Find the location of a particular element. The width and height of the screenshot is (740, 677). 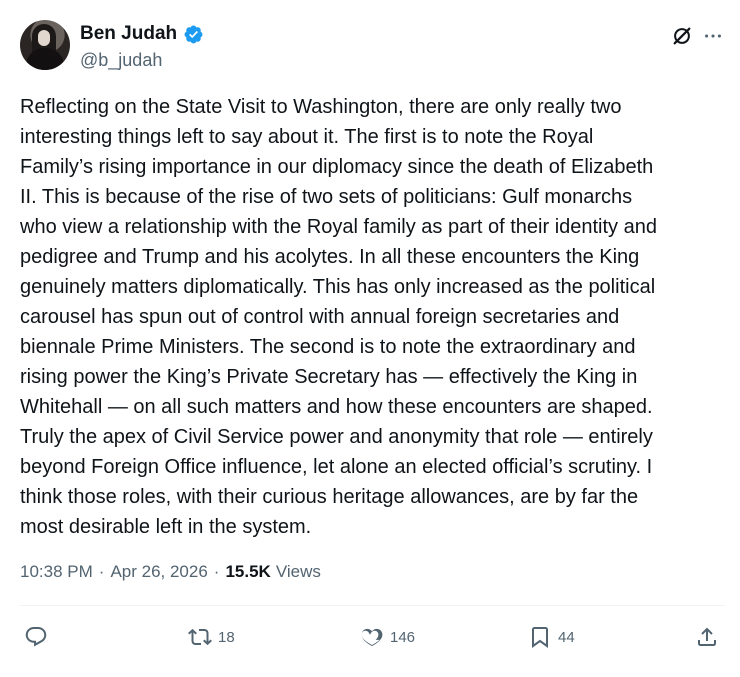

author-block: Ben Judah @b_judah is located at coordinates (142, 46).